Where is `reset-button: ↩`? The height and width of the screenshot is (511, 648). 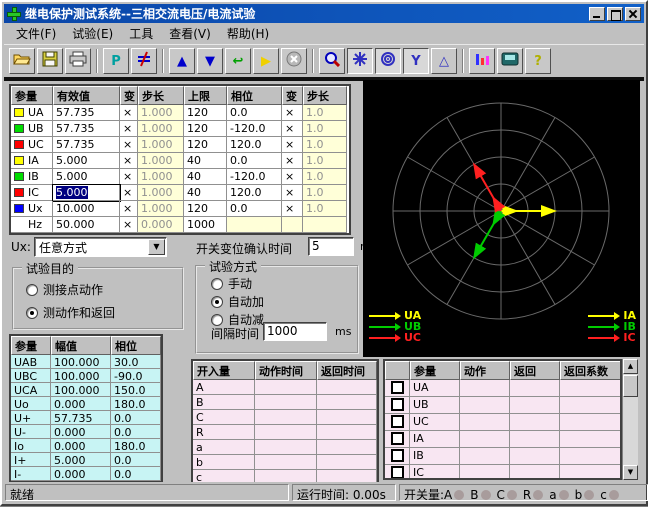 reset-button: ↩ is located at coordinates (238, 61).